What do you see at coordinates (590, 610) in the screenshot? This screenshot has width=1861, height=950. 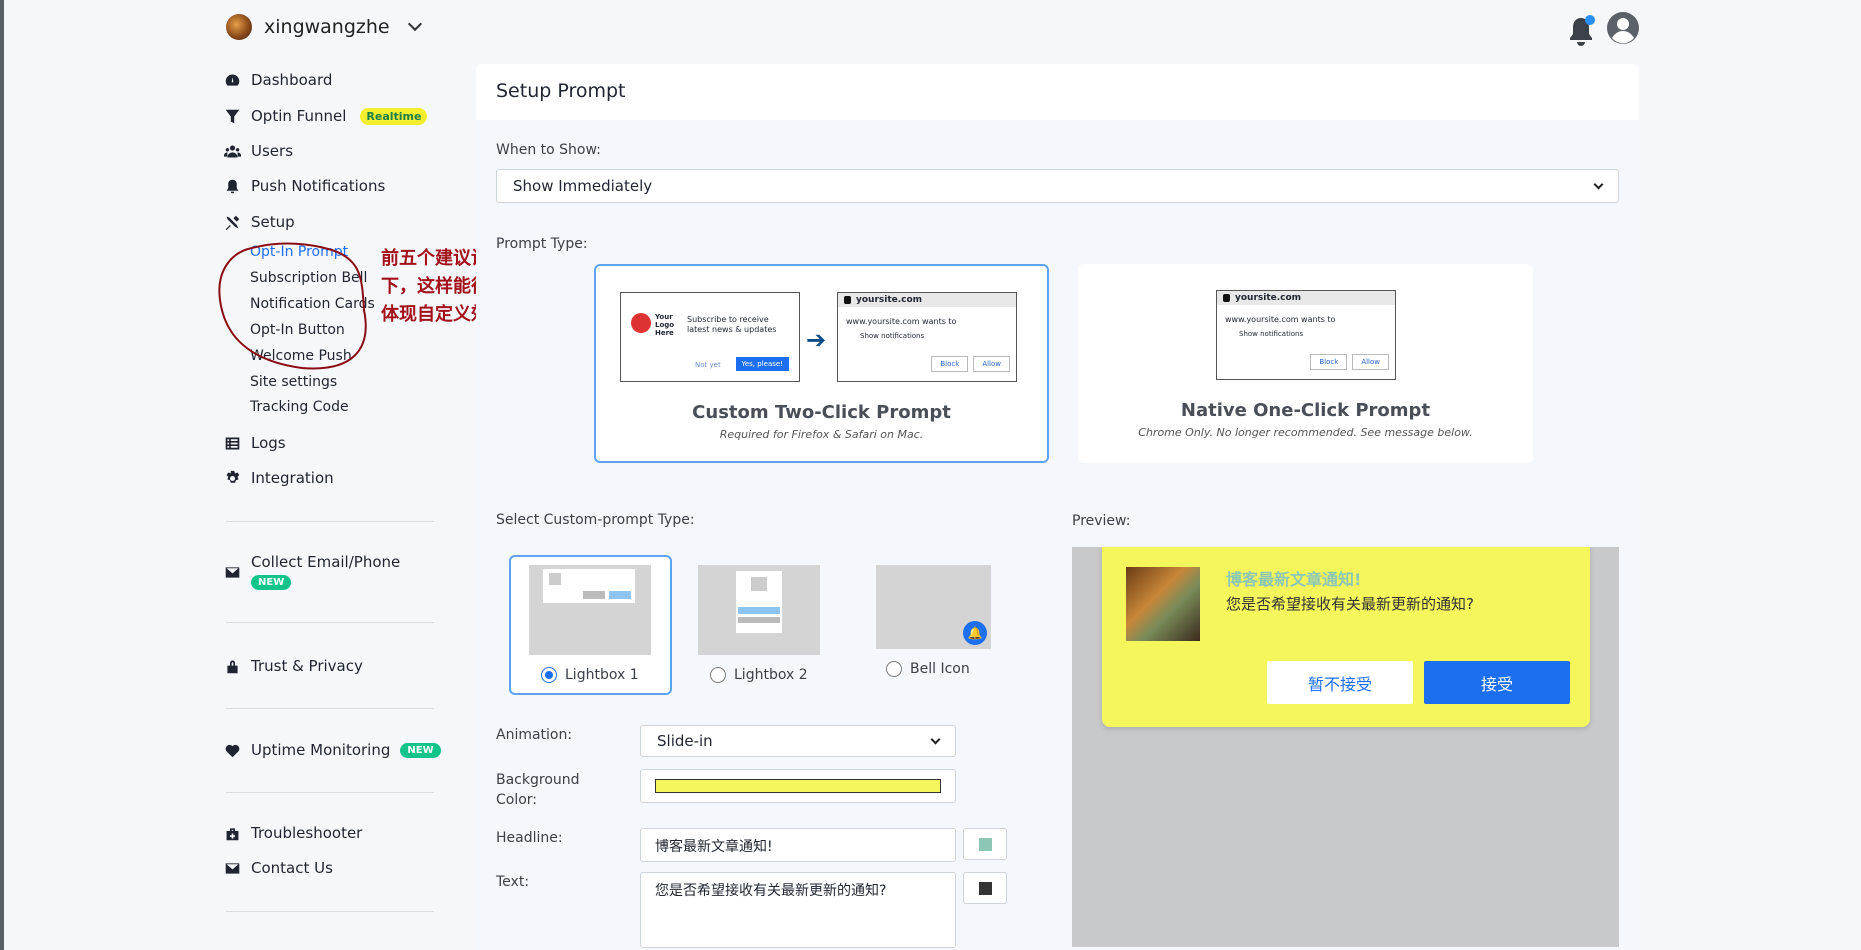 I see `lightbox-1-thumbnail` at bounding box center [590, 610].